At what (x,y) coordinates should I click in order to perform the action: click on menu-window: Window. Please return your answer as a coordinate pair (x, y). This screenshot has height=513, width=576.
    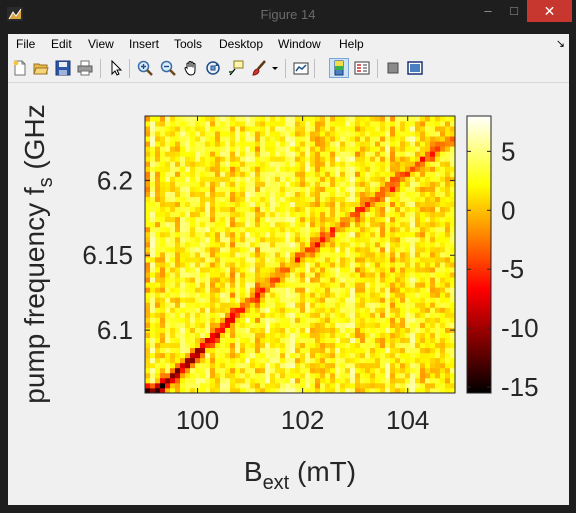
    Looking at the image, I should click on (299, 44).